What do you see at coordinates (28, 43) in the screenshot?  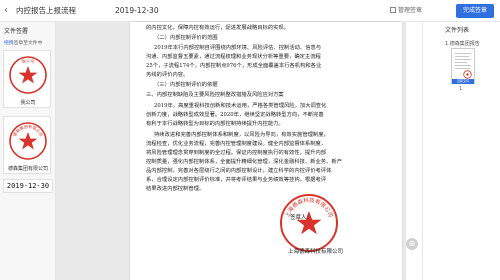 I see `hint-text: 签章至文件中` at bounding box center [28, 43].